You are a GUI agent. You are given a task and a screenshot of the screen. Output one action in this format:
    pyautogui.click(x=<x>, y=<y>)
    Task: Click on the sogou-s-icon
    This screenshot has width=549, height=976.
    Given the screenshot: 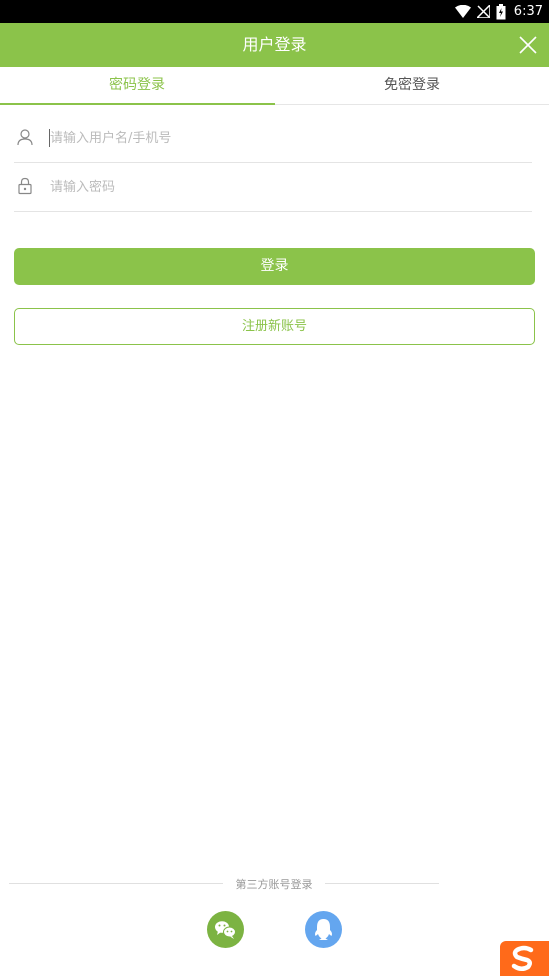 What is the action you would take?
    pyautogui.click(x=522, y=958)
    